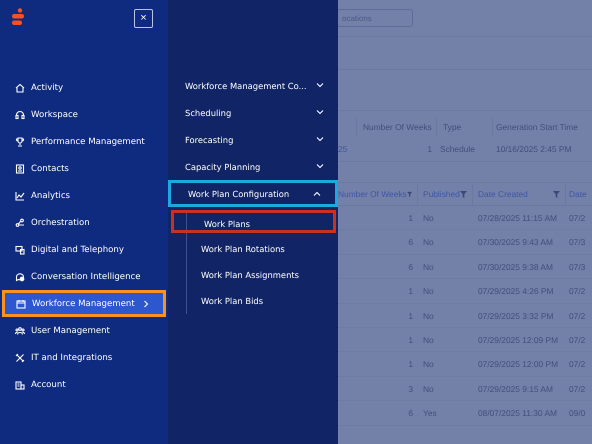  I want to click on menu-item: Workspace, so click(84, 114).